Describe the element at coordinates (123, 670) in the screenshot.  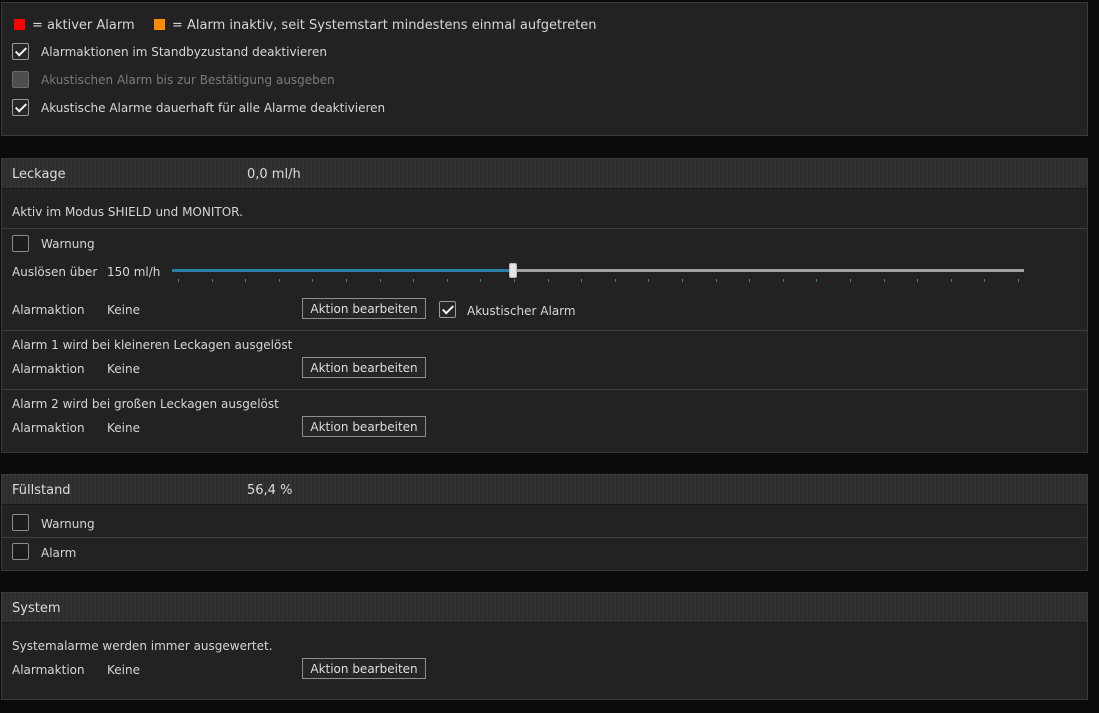
I see `system-alarm-action-value: Keine` at that location.